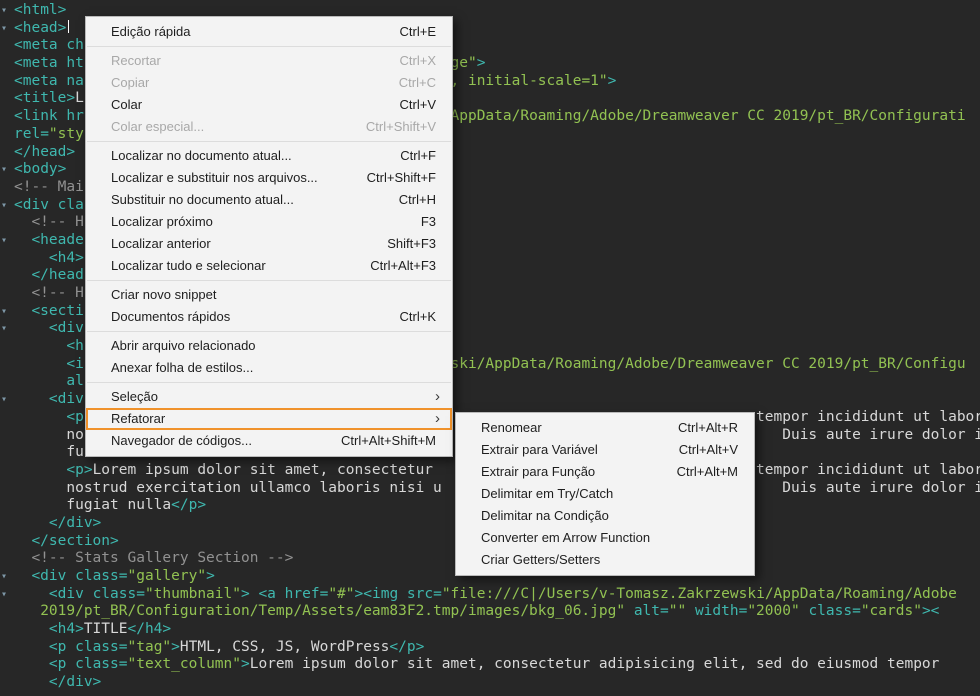  What do you see at coordinates (388, 440) in the screenshot?
I see `menu-item-shortcut: Ctrl+Alt+Shift+M` at bounding box center [388, 440].